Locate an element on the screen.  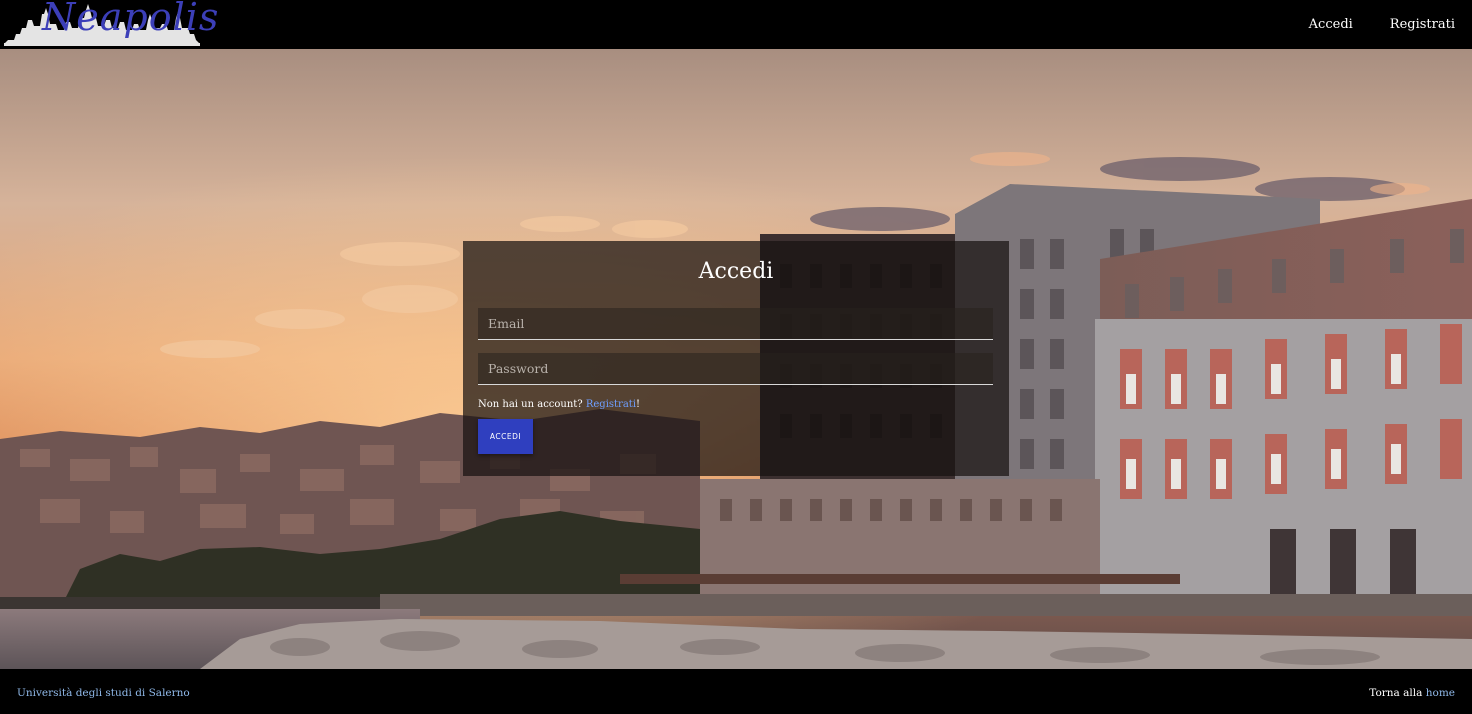
signup-link: Registrati is located at coordinates (611, 404).